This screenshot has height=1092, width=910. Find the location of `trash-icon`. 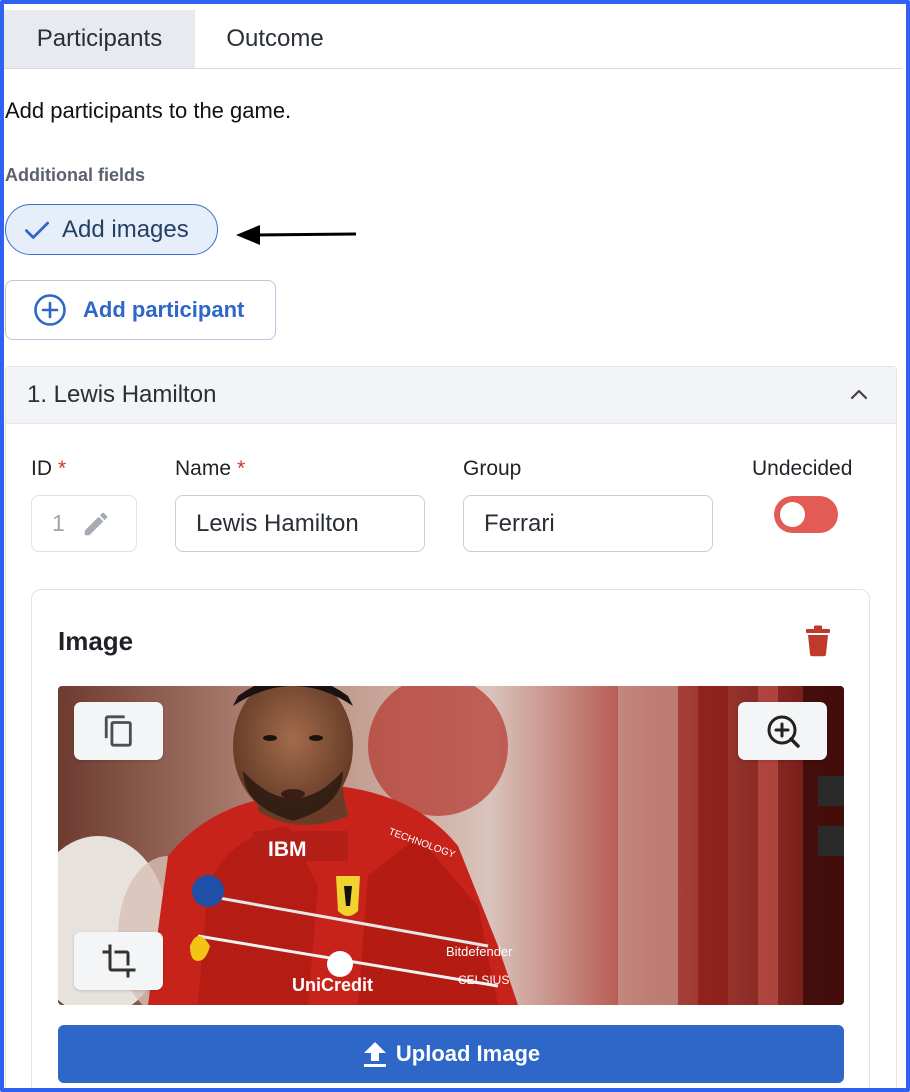

trash-icon is located at coordinates (818, 641).